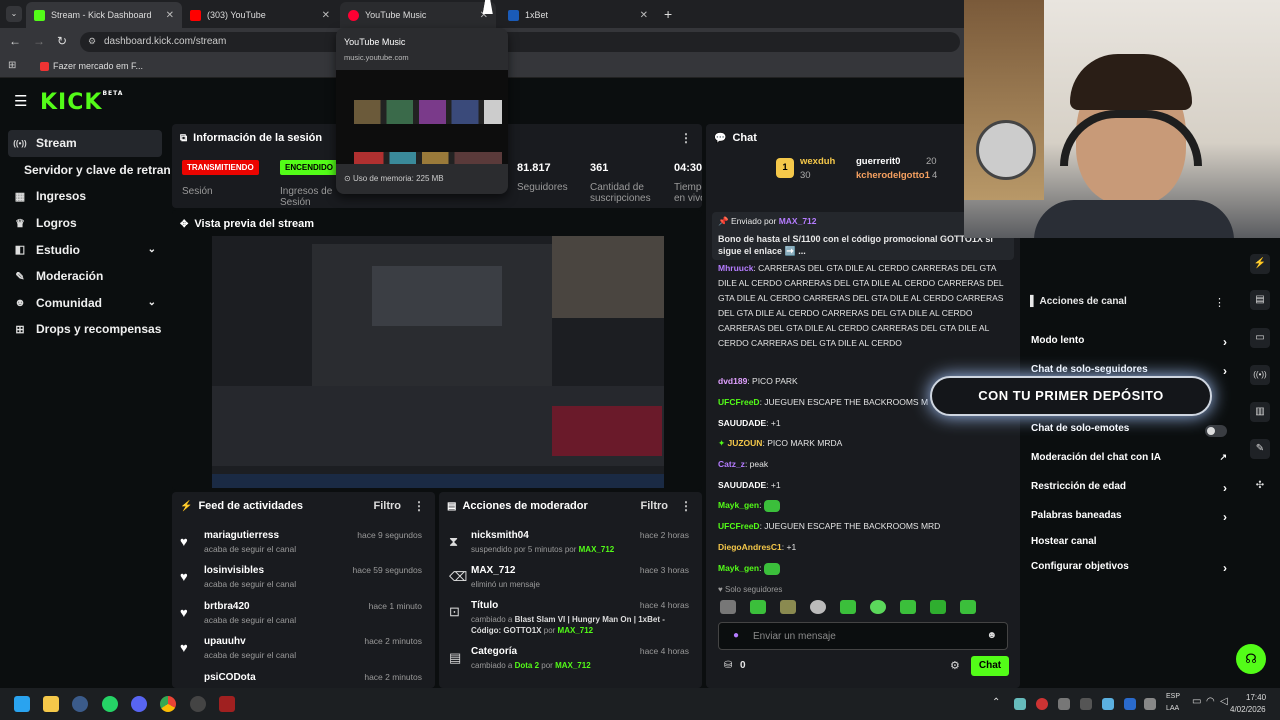 The image size is (1280, 720). What do you see at coordinates (1260, 449) in the screenshot?
I see `rail-wrench-icon: ✎` at bounding box center [1260, 449].